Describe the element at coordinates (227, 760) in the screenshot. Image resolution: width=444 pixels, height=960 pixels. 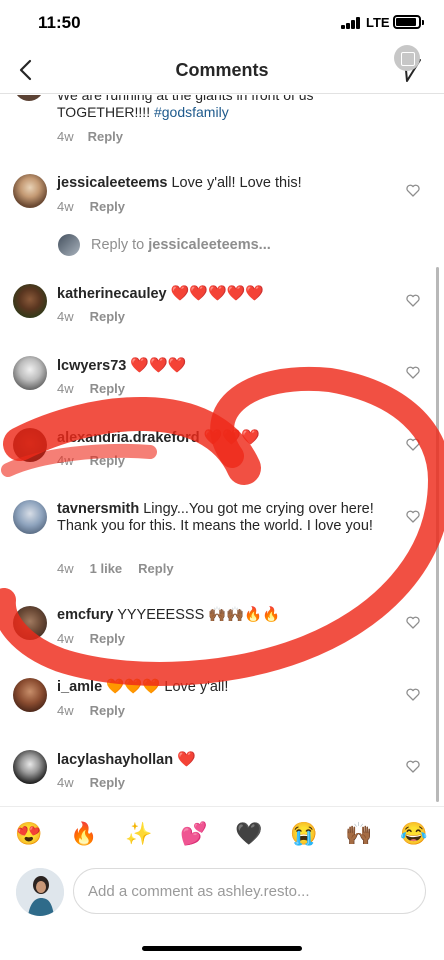
I see `comment-text: lacylashayhollan ❤️` at that location.